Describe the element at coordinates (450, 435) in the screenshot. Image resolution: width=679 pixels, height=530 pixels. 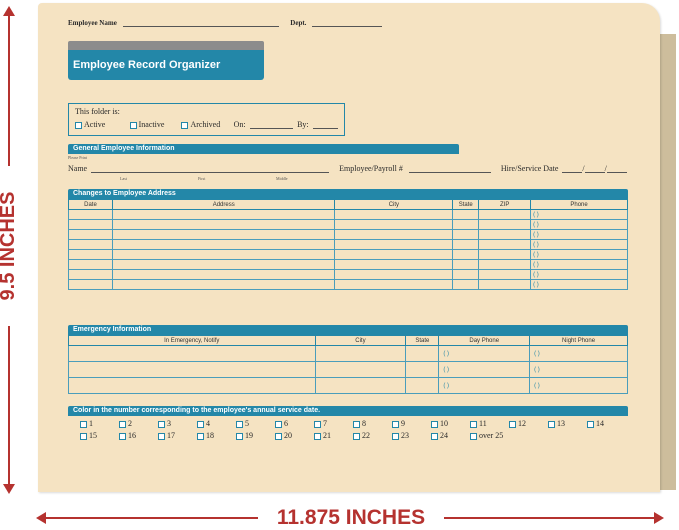
I see `year-option: 24` at that location.